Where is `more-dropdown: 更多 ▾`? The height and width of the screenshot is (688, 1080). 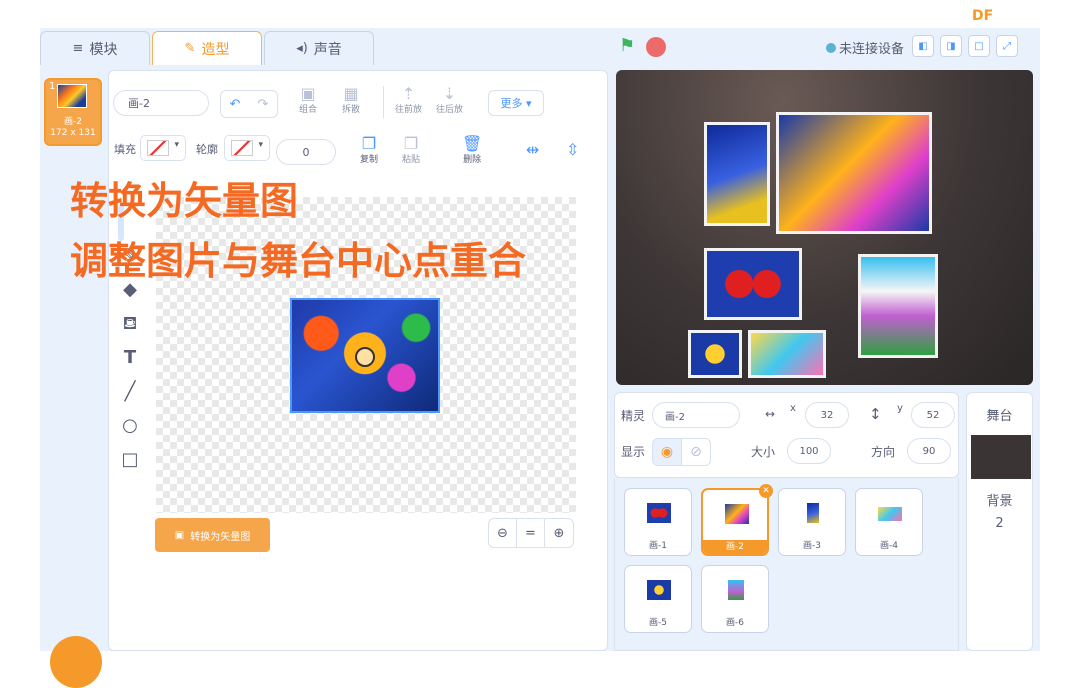
more-dropdown: 更多 ▾ is located at coordinates (516, 103).